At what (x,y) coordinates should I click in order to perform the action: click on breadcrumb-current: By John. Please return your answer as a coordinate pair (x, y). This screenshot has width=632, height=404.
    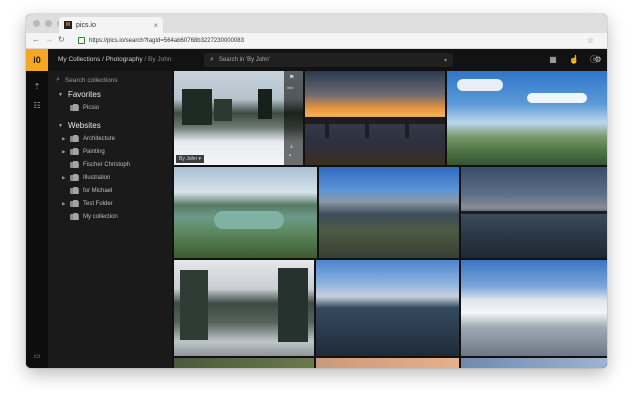
    Looking at the image, I should click on (160, 59).